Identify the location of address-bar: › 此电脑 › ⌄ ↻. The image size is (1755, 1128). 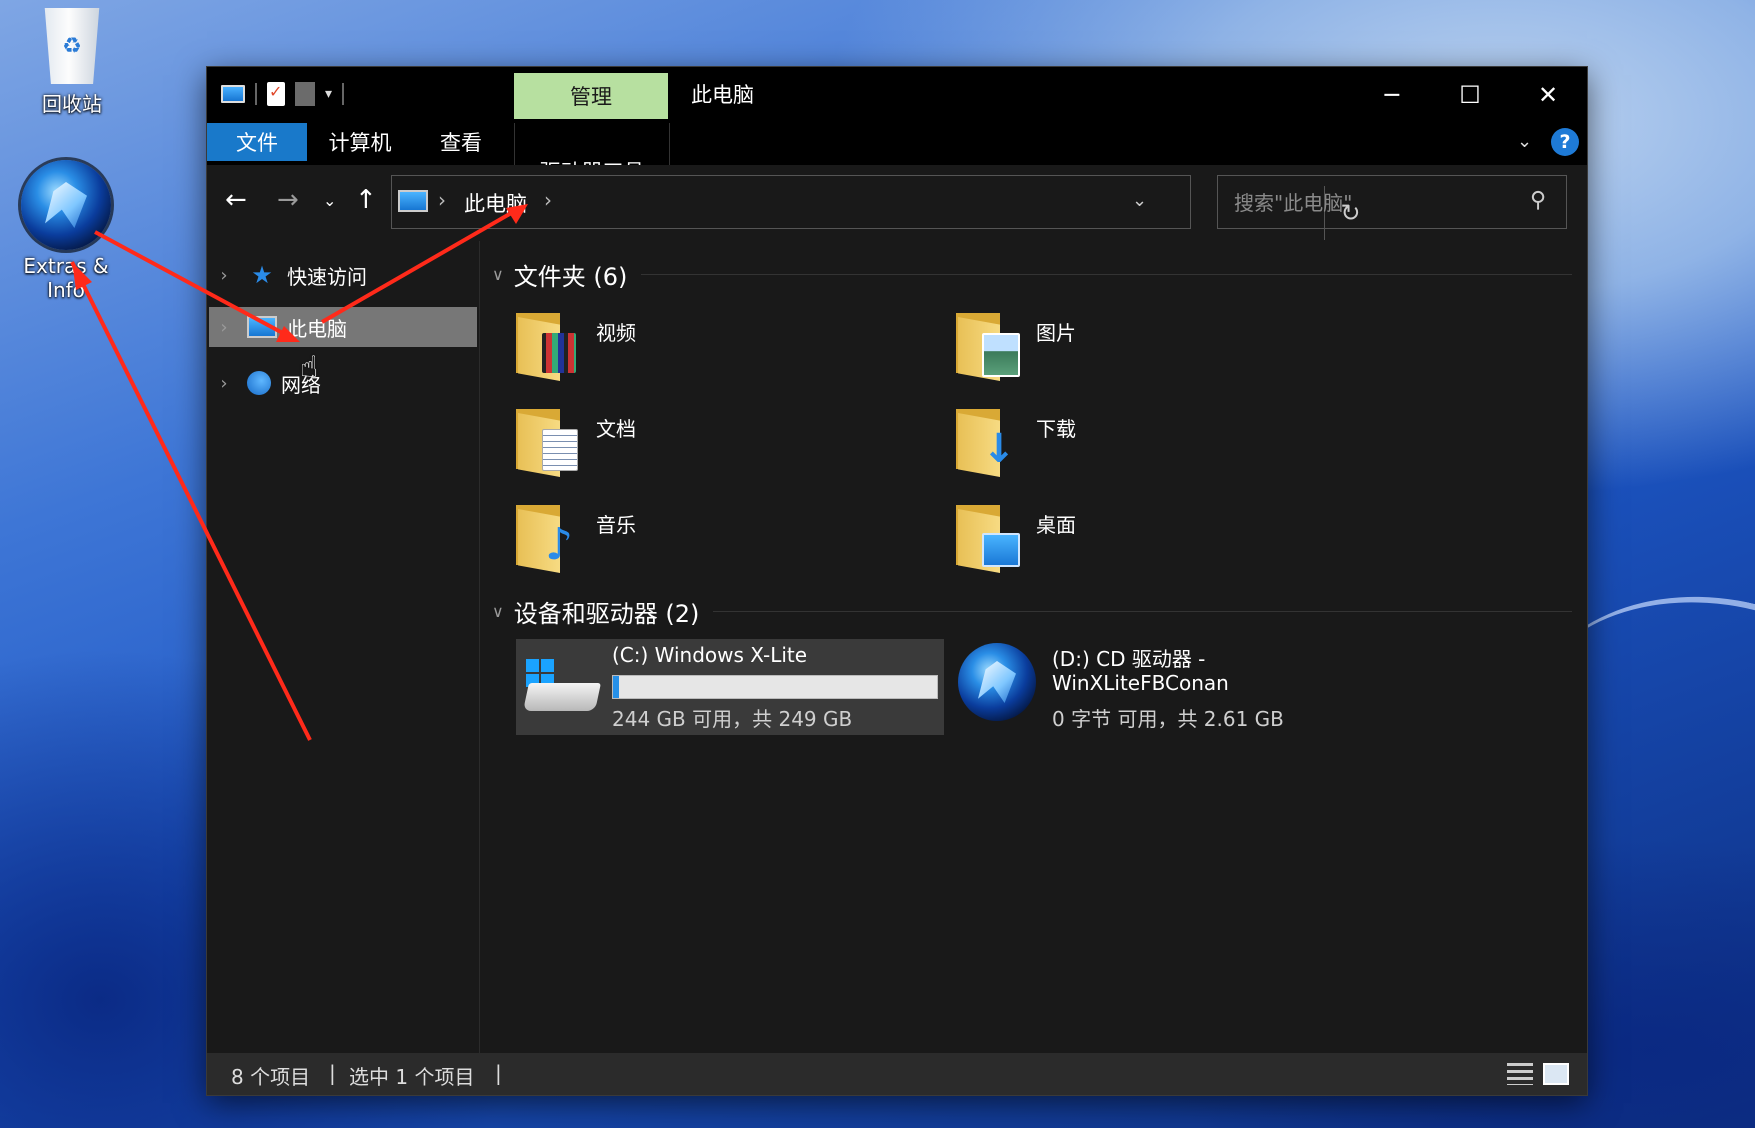
(876, 207).